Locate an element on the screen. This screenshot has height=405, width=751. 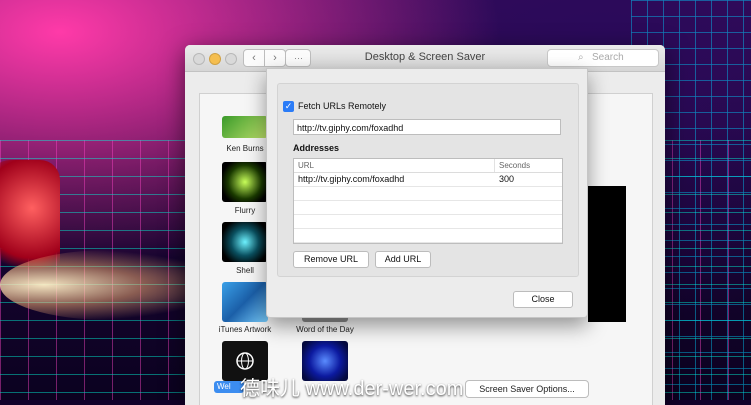
row-url: http://tv.giphy.com/foxadhd is located at coordinates (351, 179).